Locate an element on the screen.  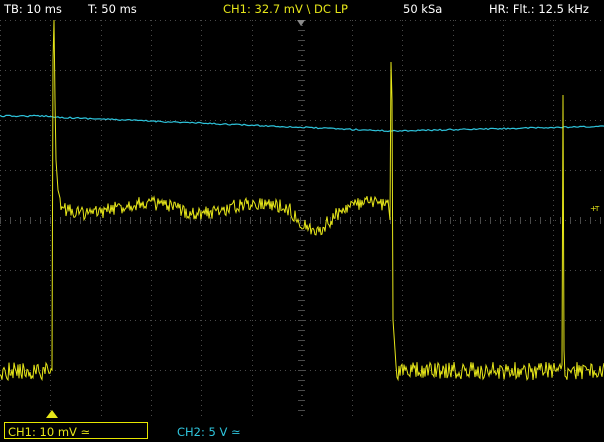
timebase-readout: TB: 10 ms is located at coordinates (33, 9).